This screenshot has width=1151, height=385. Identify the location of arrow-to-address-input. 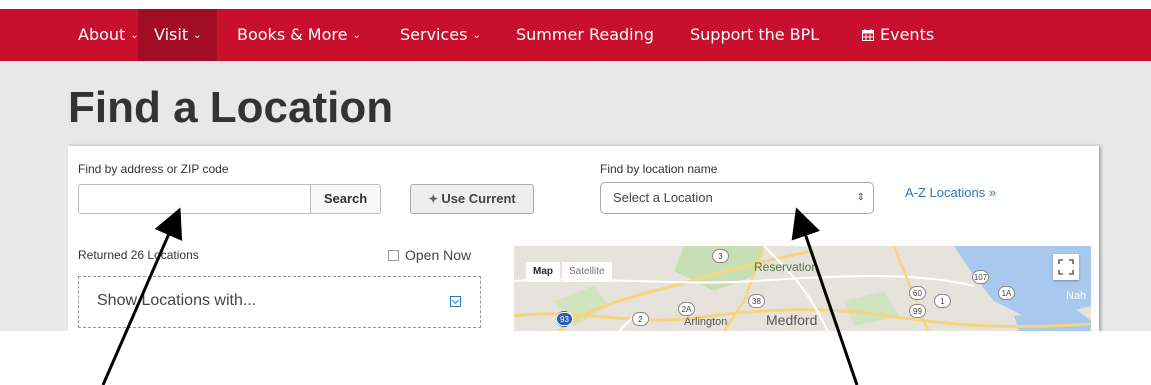
(142, 296).